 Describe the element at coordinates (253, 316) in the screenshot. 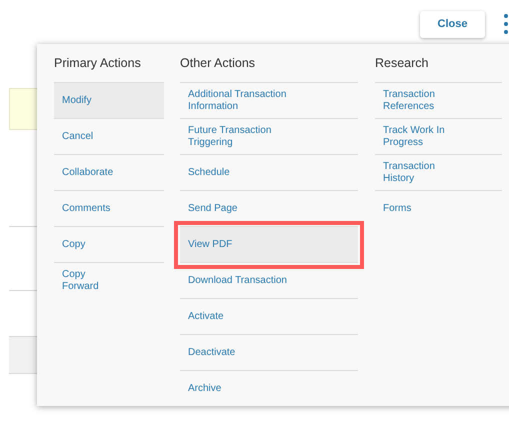

I see `menu-item: Activate` at that location.